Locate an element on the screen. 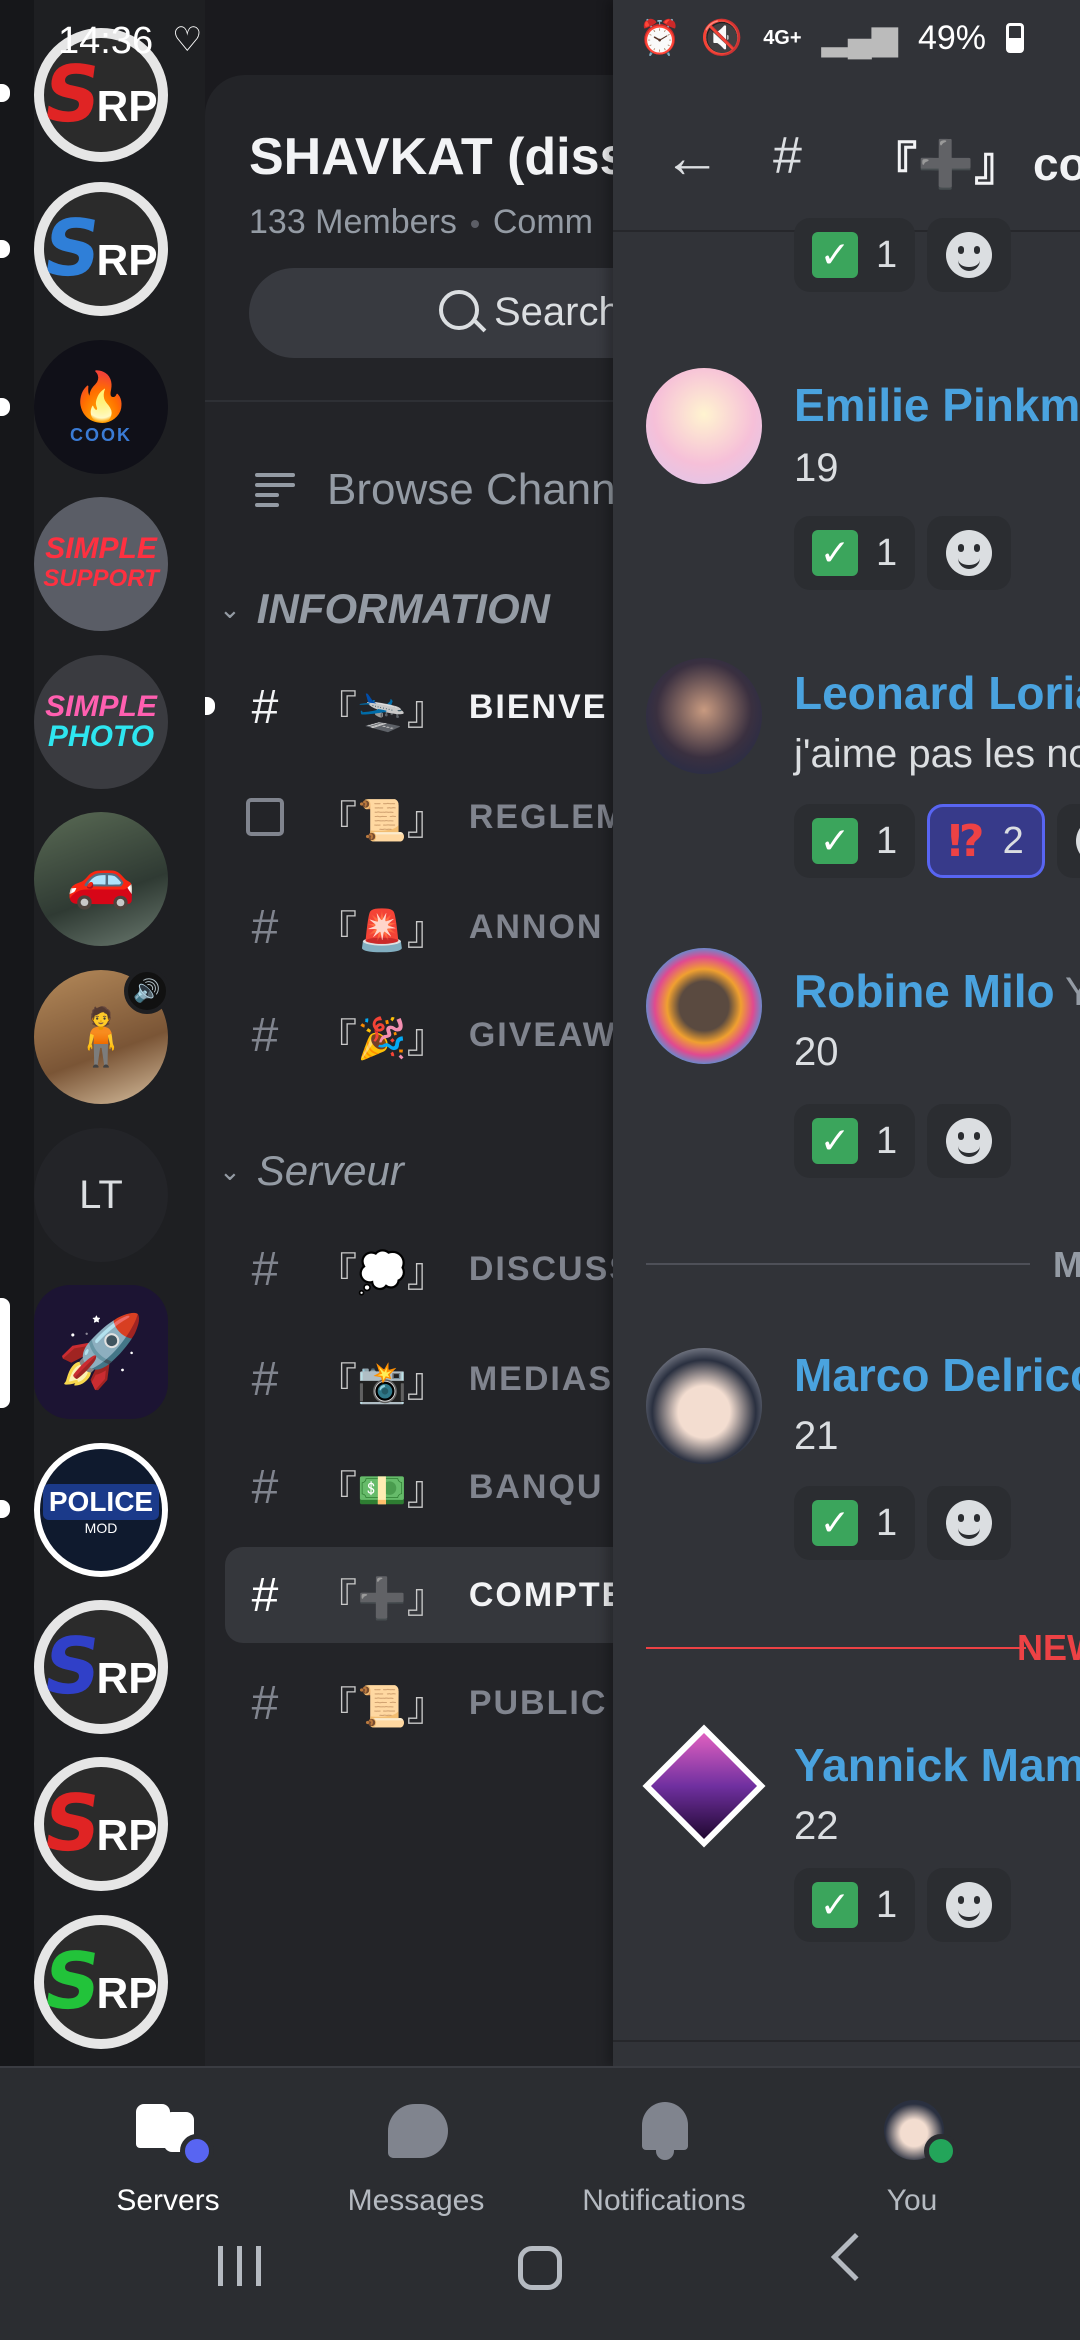 The image size is (1080, 2340). category-information: ⌄ INFORMATION is located at coordinates (384, 609).